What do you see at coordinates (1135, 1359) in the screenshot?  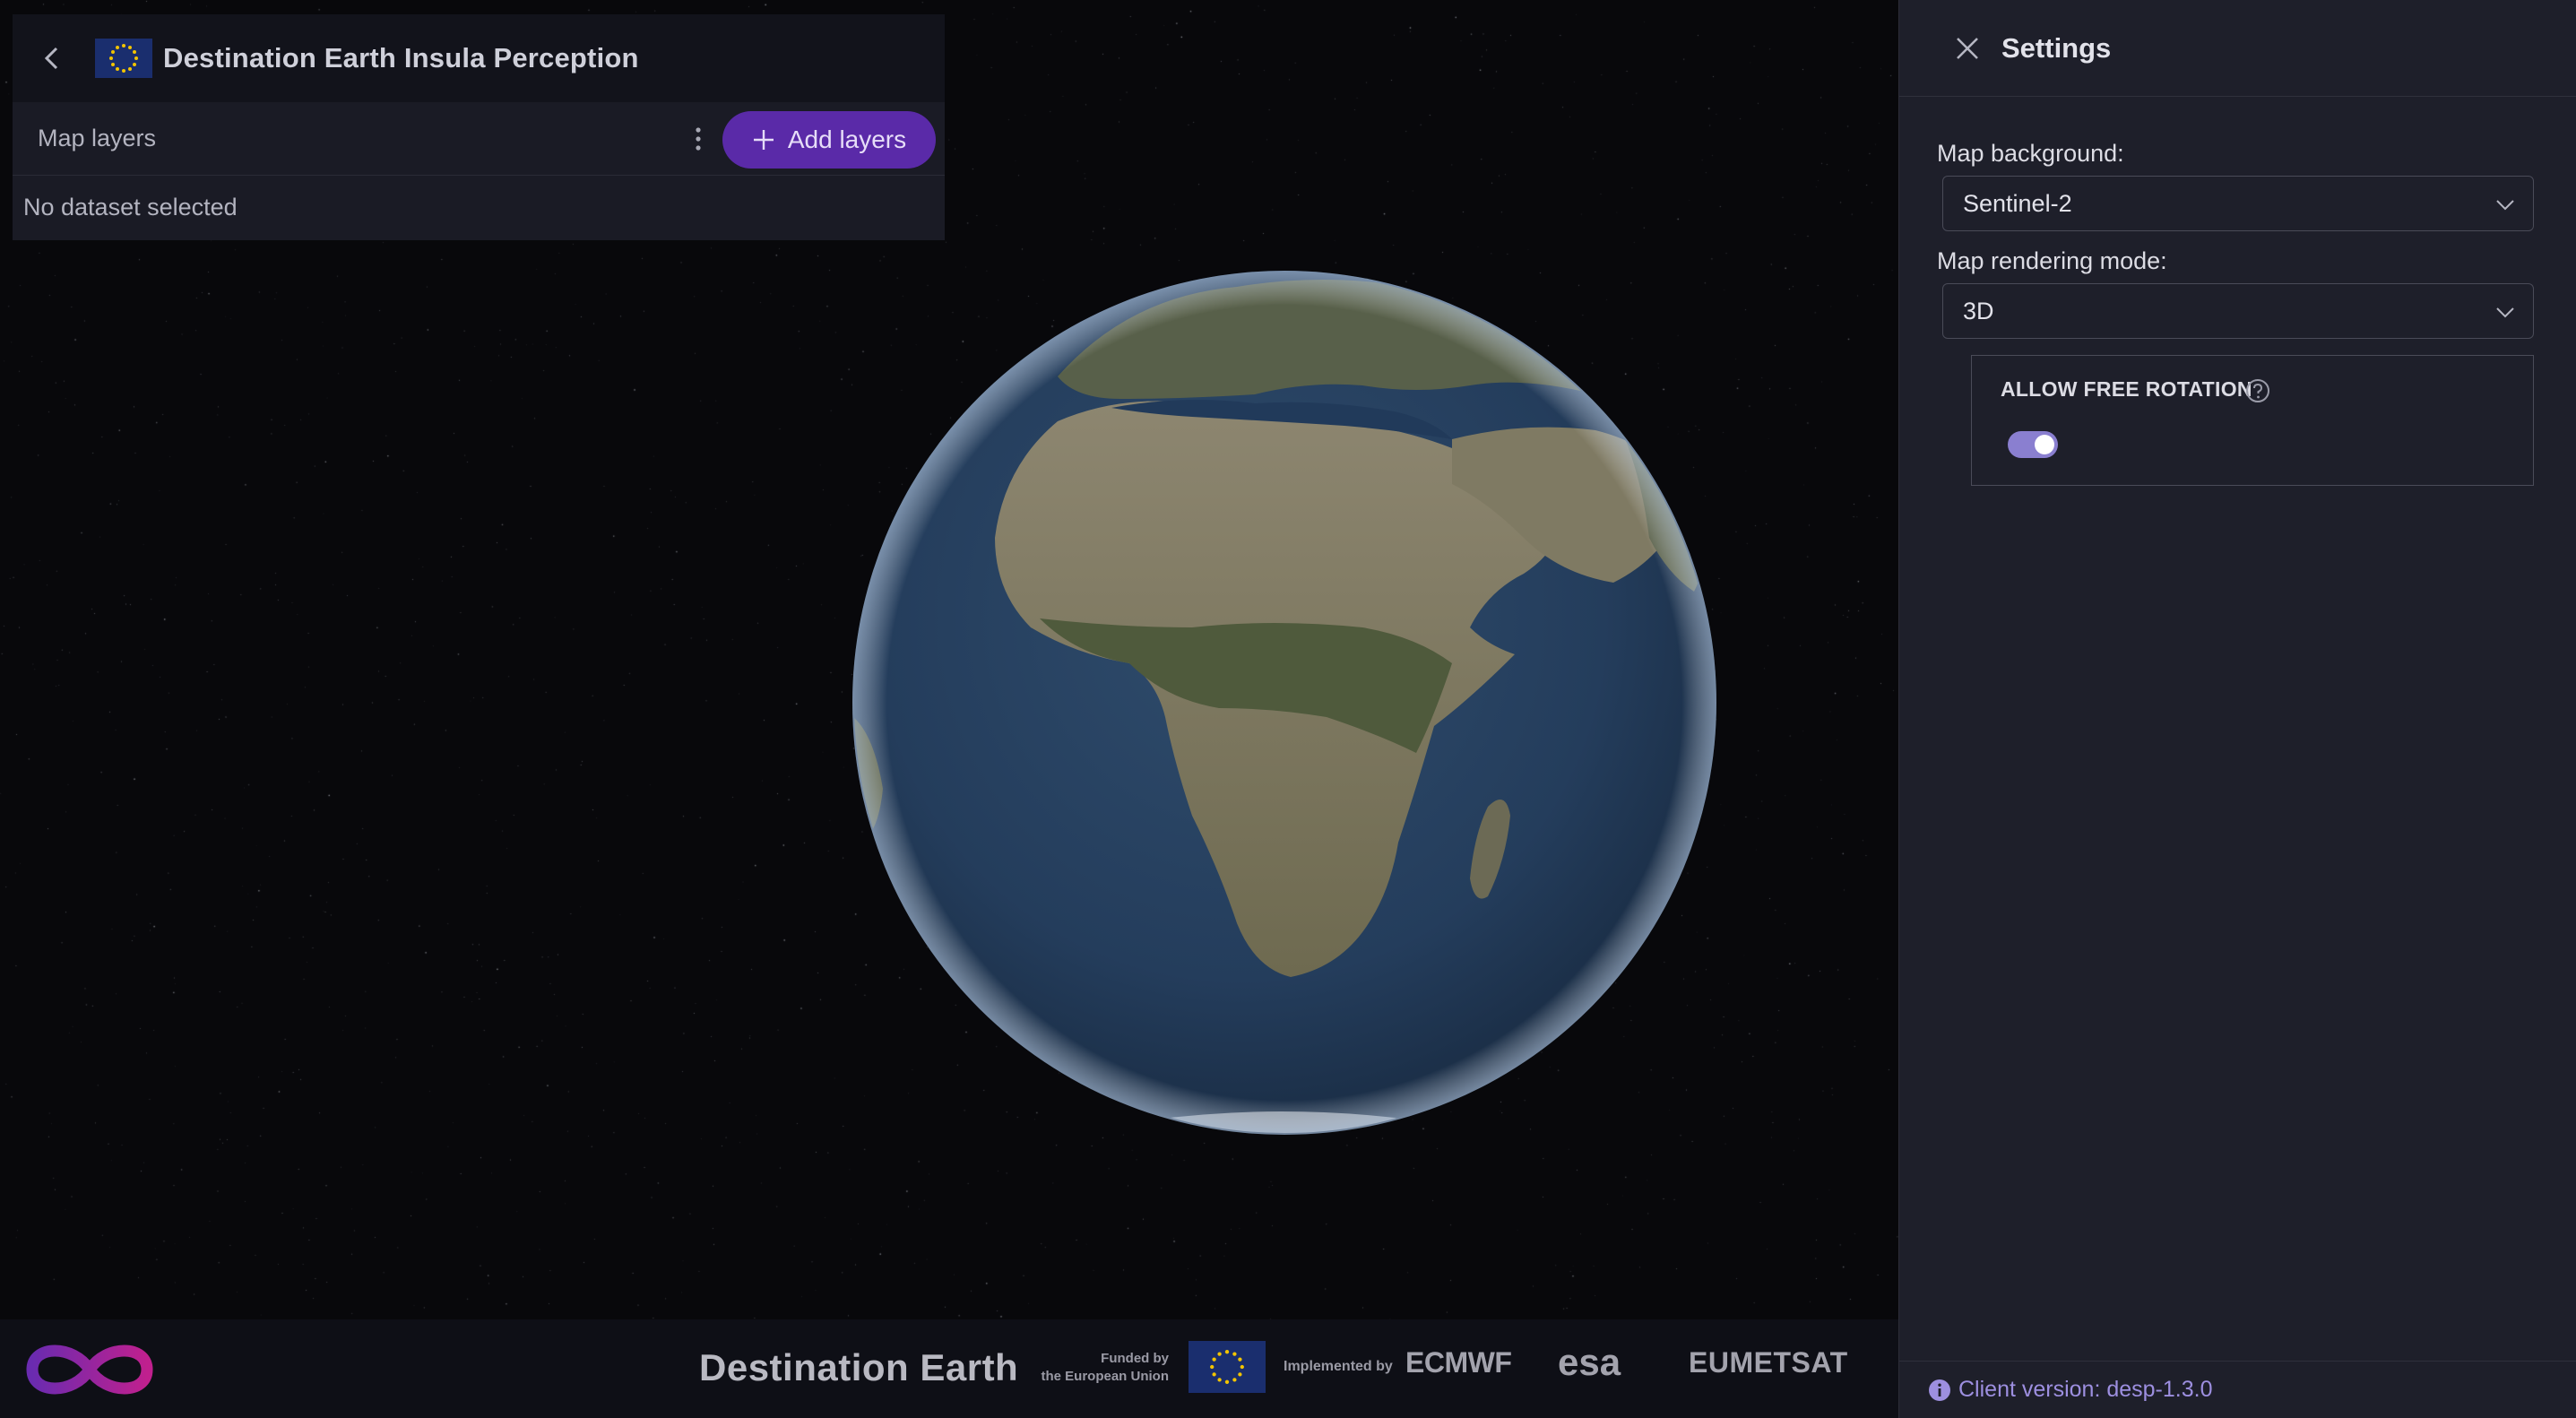 I see `funded-by-line-1: Funded by` at bounding box center [1135, 1359].